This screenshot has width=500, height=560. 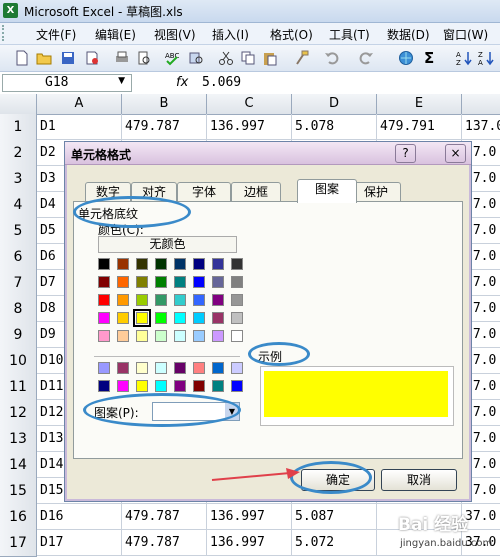 I want to click on menu-file: 文件(F), so click(x=56, y=34).